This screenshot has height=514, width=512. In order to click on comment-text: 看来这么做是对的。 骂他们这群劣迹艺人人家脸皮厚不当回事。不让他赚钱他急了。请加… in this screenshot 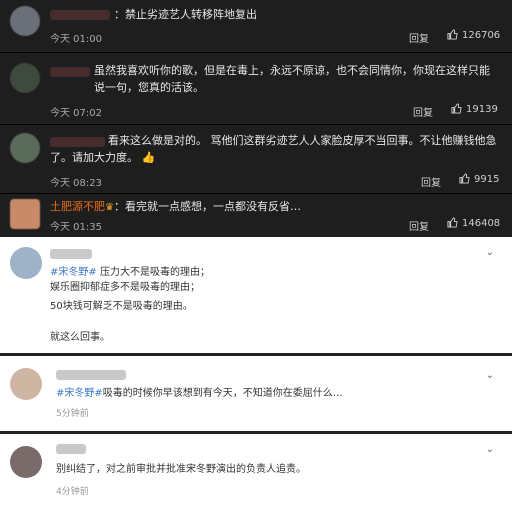, I will do `click(273, 149)`.